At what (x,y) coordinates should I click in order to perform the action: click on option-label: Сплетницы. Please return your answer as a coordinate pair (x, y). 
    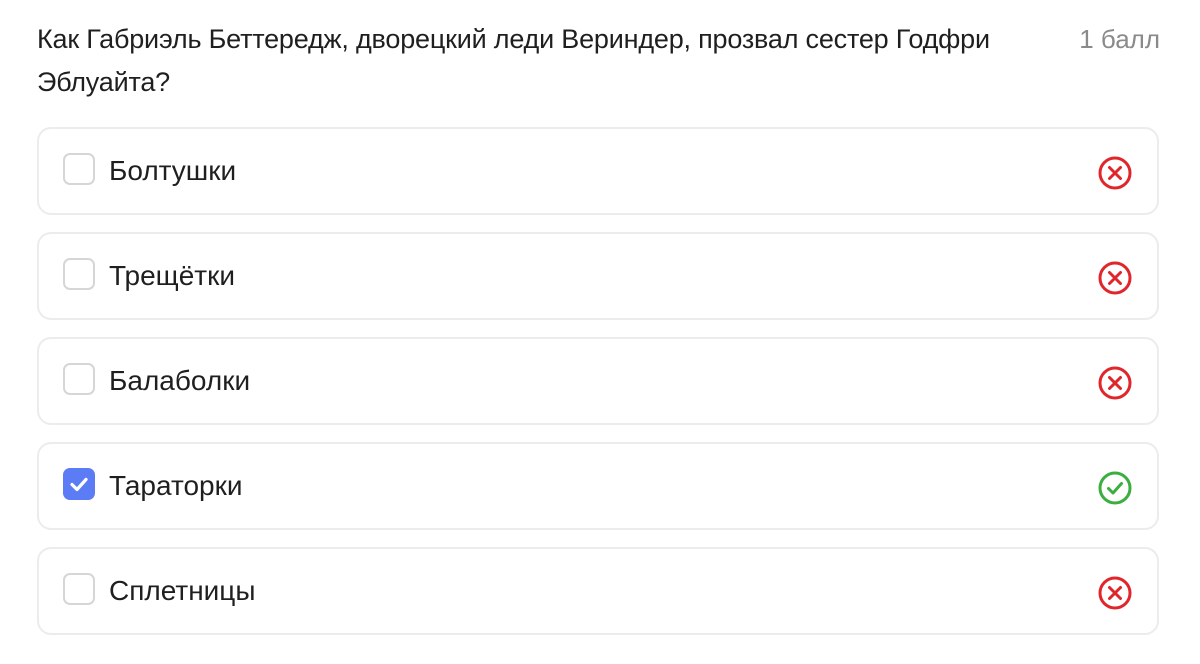
    Looking at the image, I should click on (182, 590).